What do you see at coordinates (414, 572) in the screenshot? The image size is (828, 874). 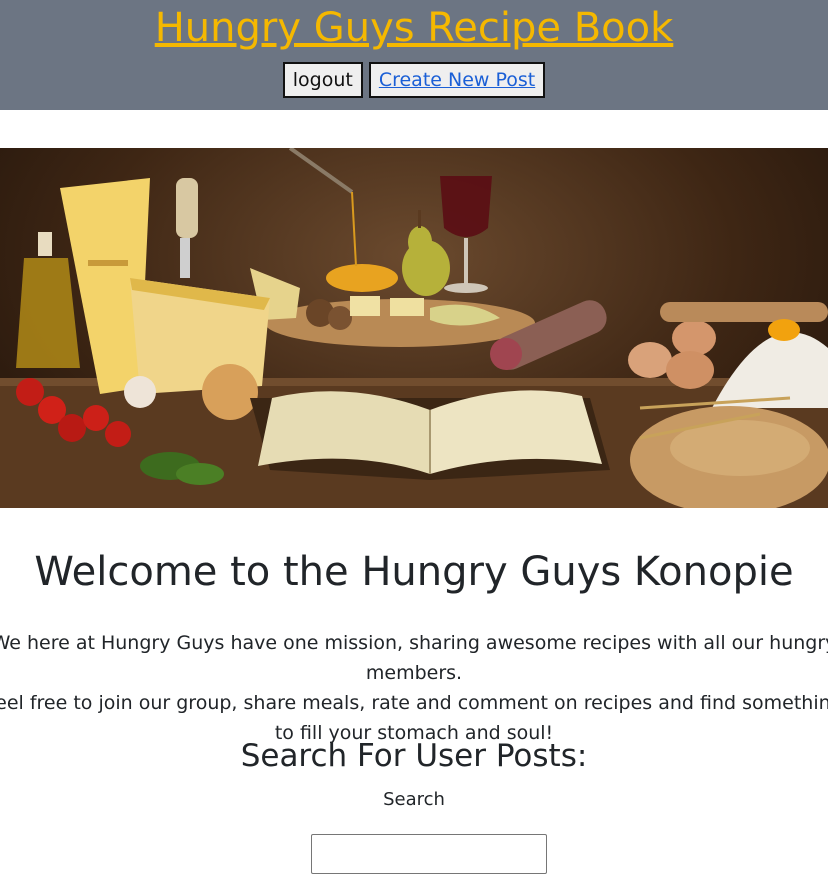 I see `welcome-heading: Welcome to the Hungry Guys Konopie` at bounding box center [414, 572].